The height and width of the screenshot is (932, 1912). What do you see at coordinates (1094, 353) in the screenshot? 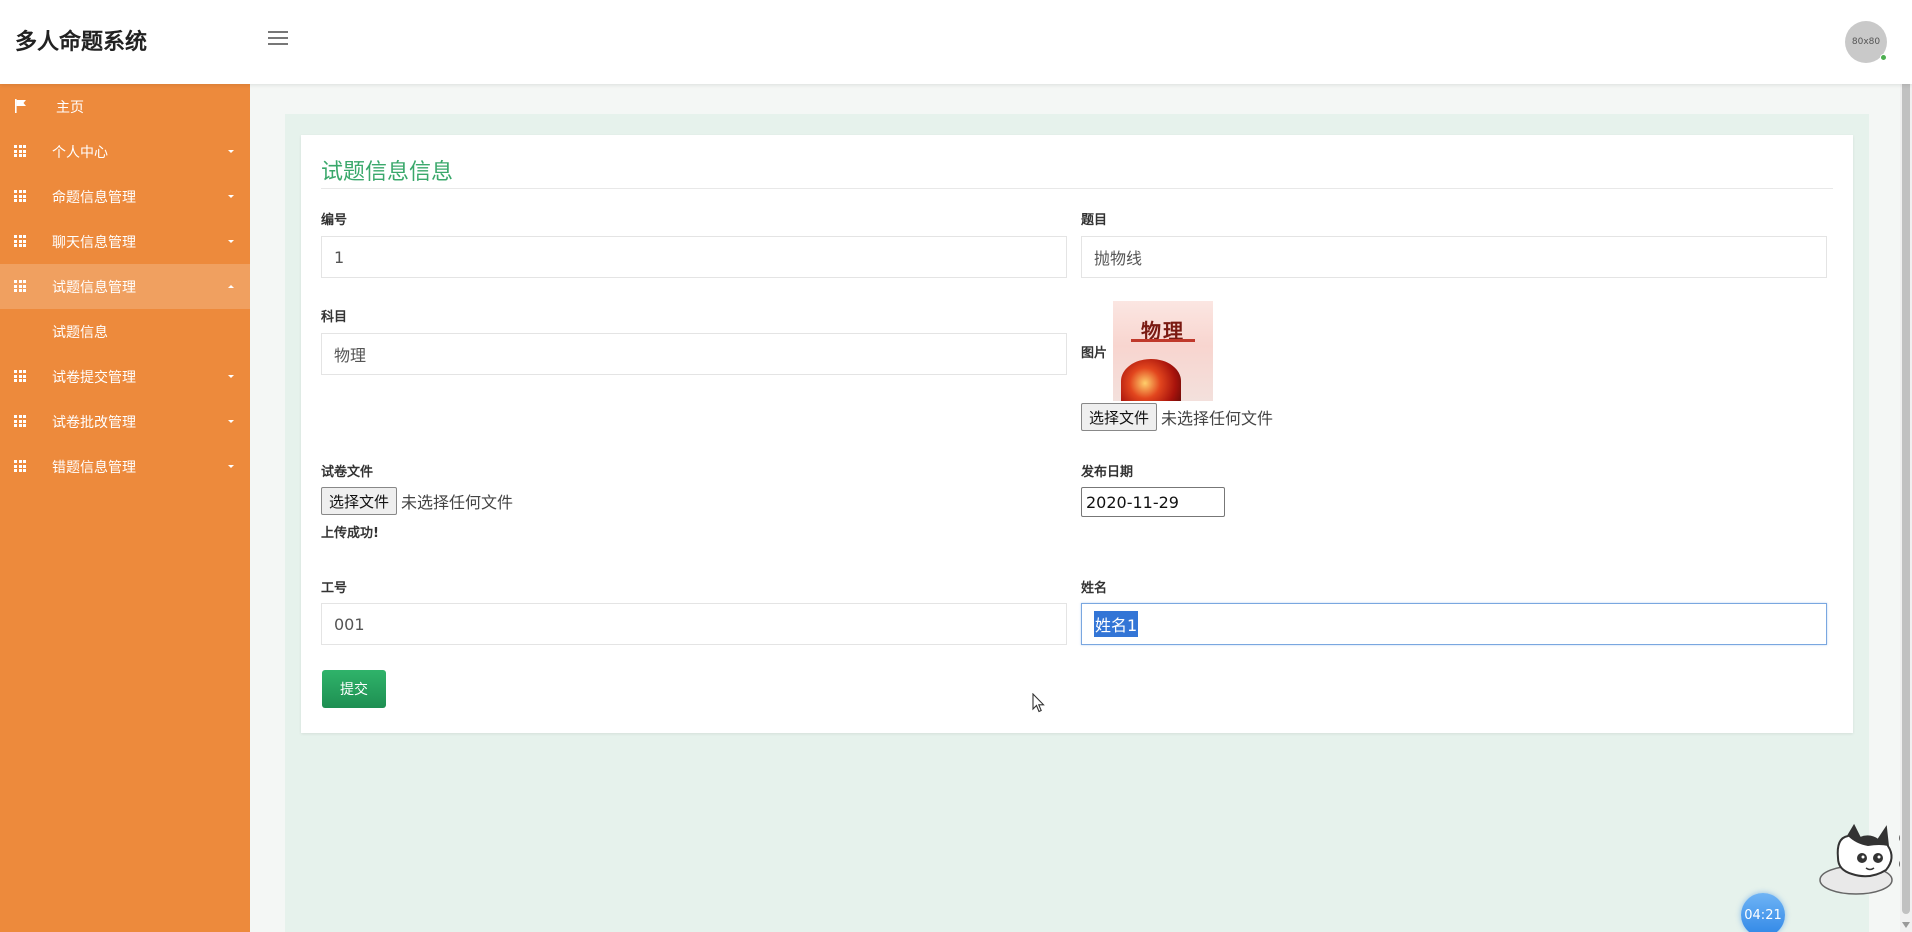
I see `image-label: 图片` at bounding box center [1094, 353].